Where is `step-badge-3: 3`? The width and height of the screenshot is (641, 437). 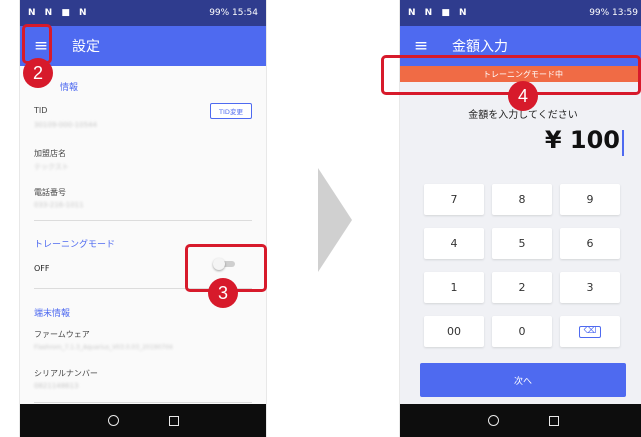 step-badge-3: 3 is located at coordinates (223, 293).